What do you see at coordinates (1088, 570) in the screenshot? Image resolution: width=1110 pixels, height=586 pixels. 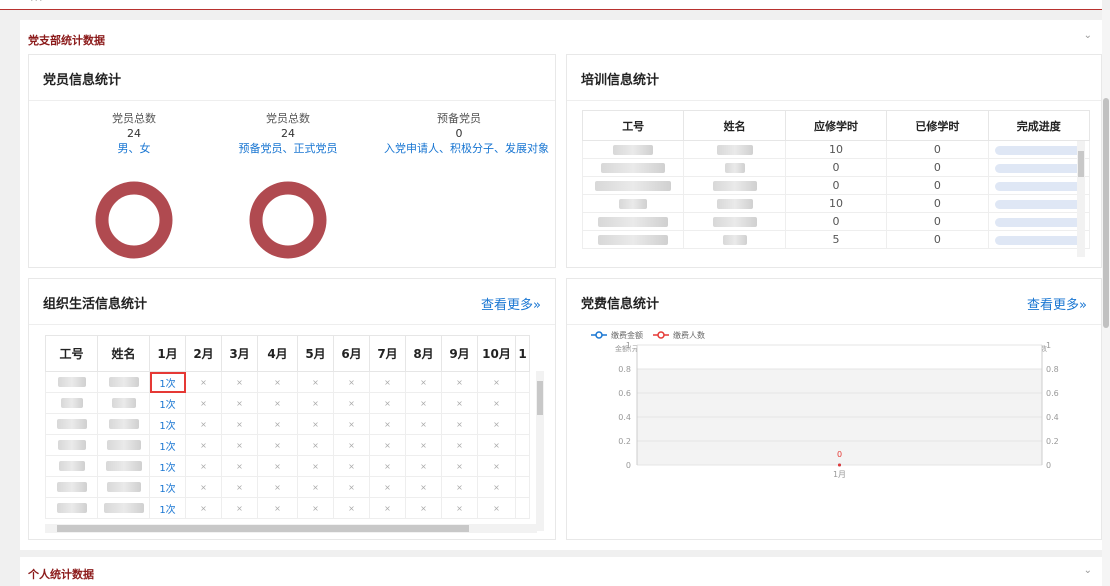 I see `expand-chevron-icon: ⌄` at bounding box center [1088, 570].